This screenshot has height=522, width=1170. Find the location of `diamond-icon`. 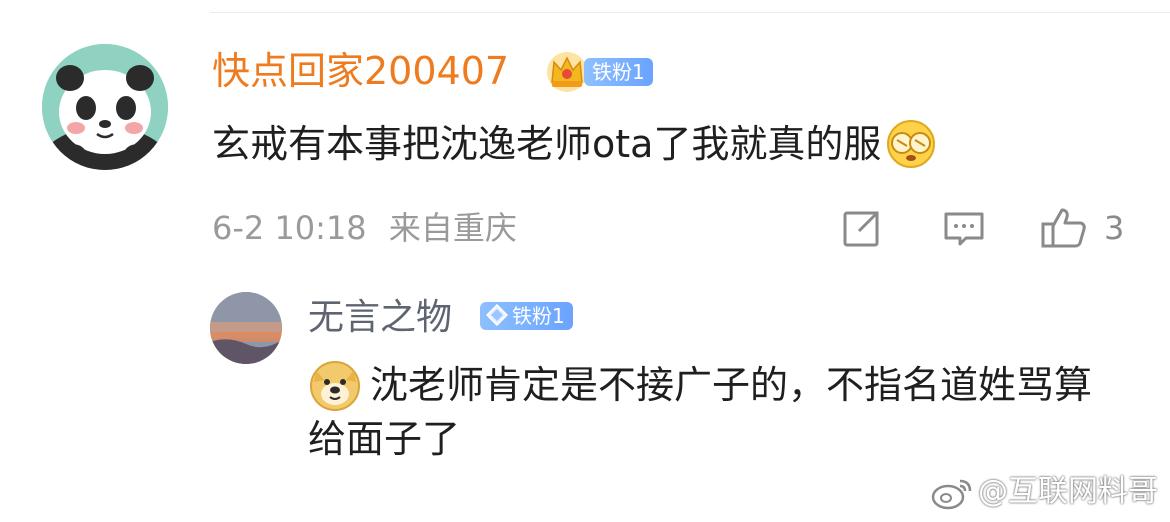

diamond-icon is located at coordinates (497, 315).